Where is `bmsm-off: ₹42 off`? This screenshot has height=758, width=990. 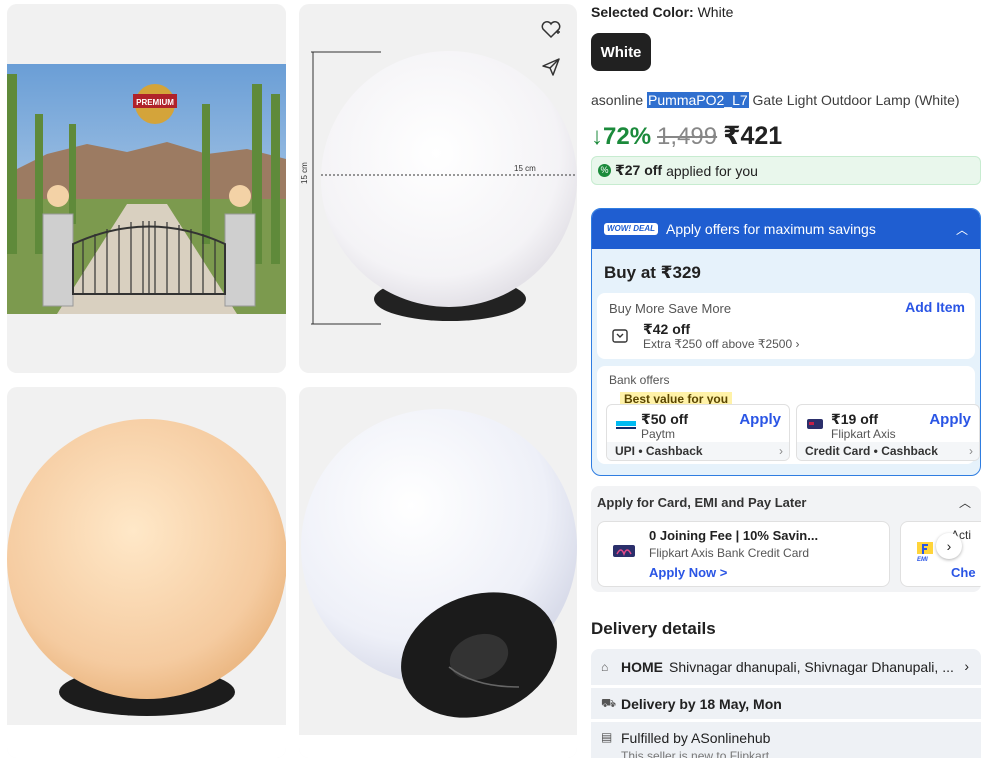
bmsm-off: ₹42 off is located at coordinates (667, 329).